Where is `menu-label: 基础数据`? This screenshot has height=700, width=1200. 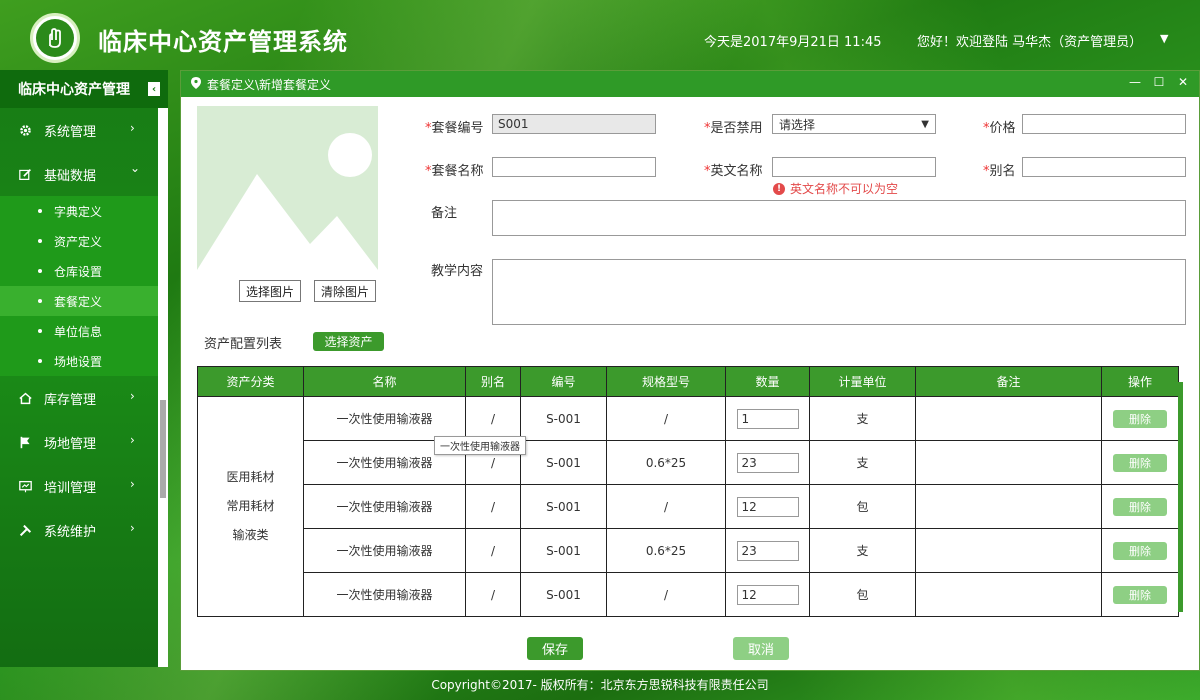 menu-label: 基础数据 is located at coordinates (70, 176).